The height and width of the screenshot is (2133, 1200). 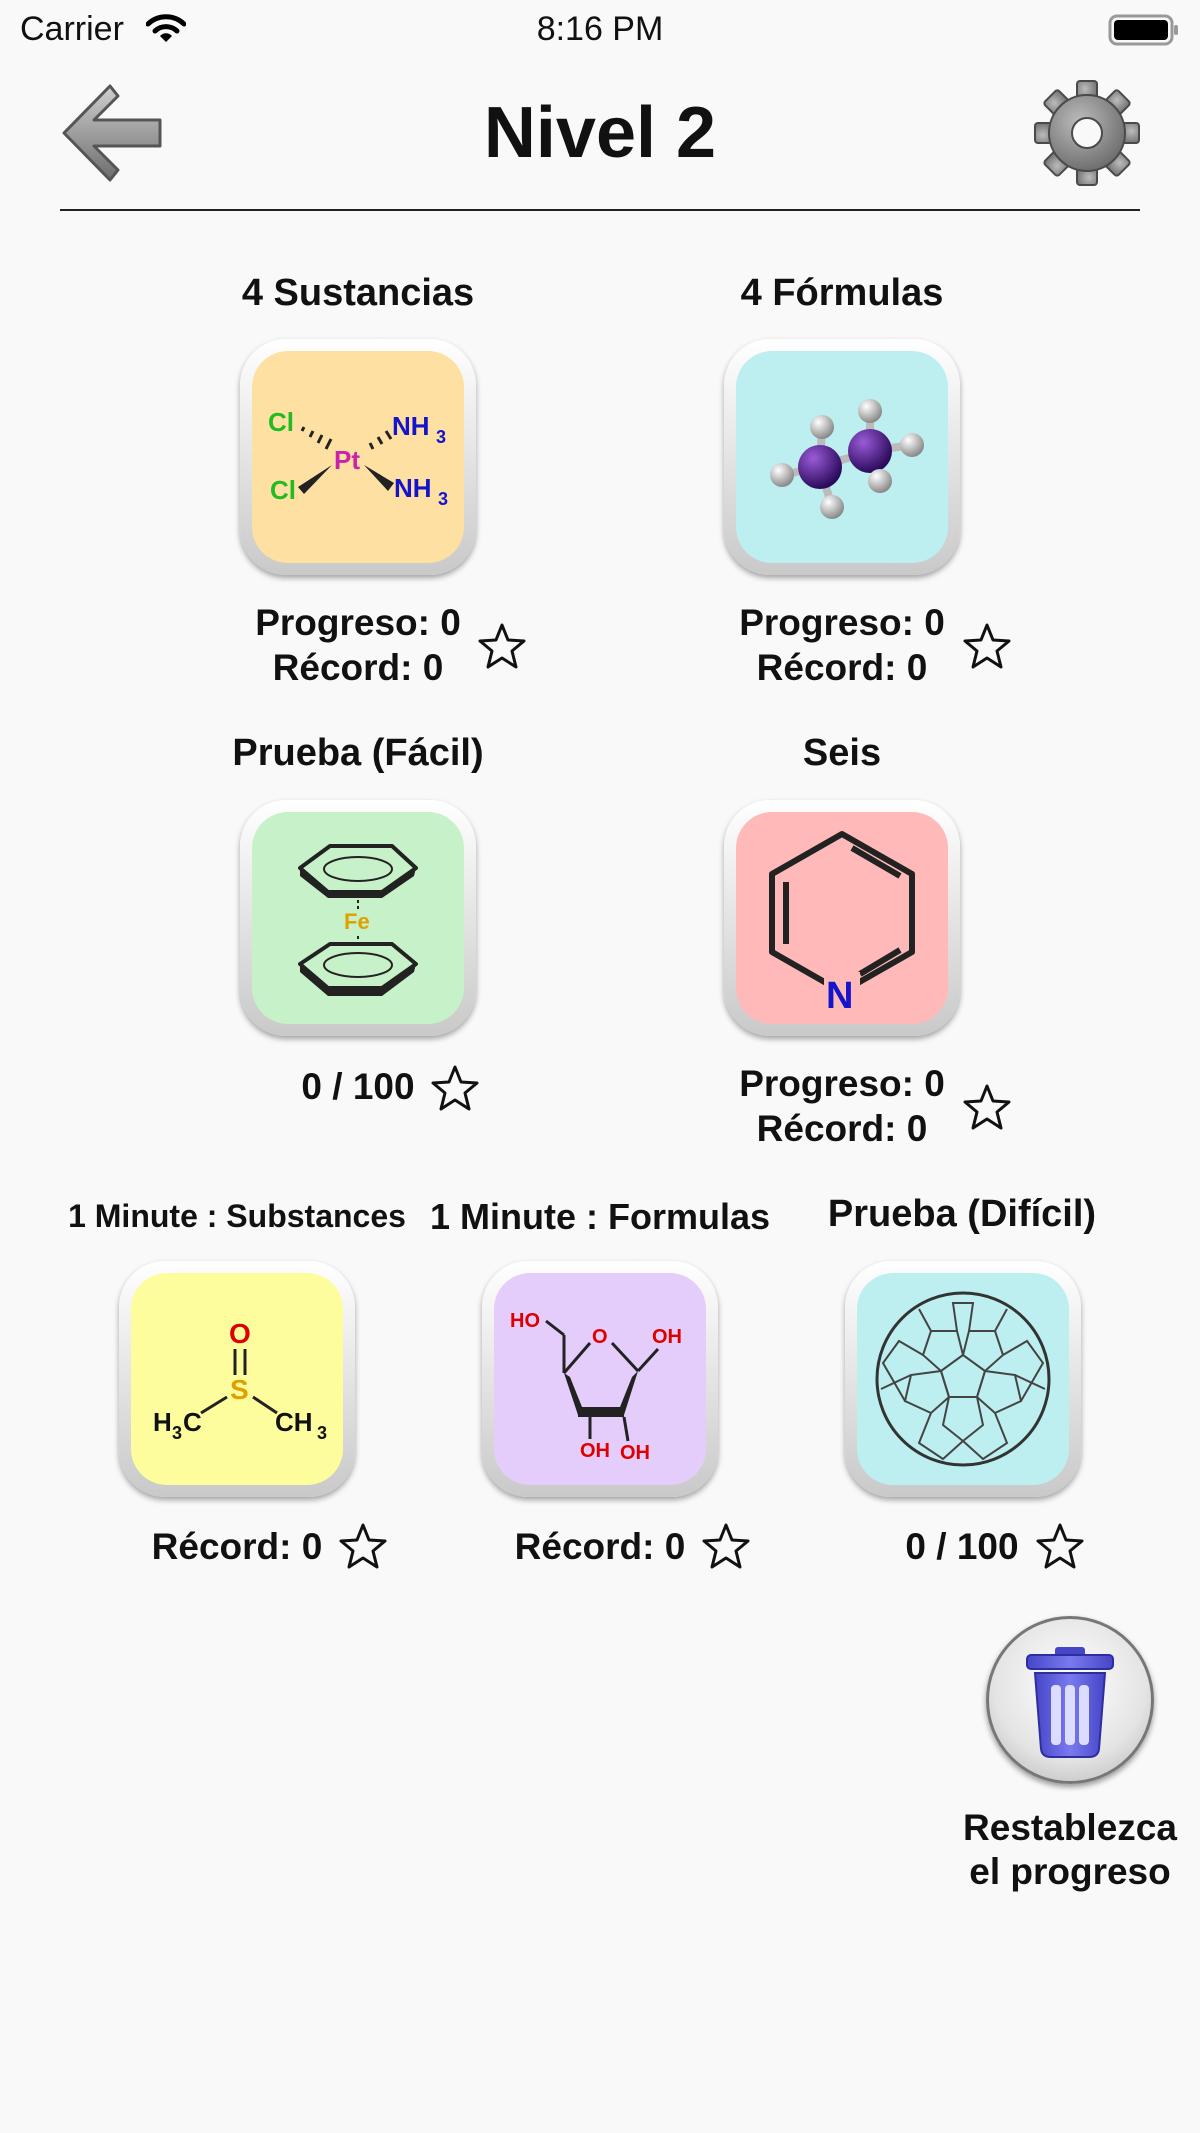 What do you see at coordinates (177, 1433) in the screenshot?
I see `h3c-subscript: 3` at bounding box center [177, 1433].